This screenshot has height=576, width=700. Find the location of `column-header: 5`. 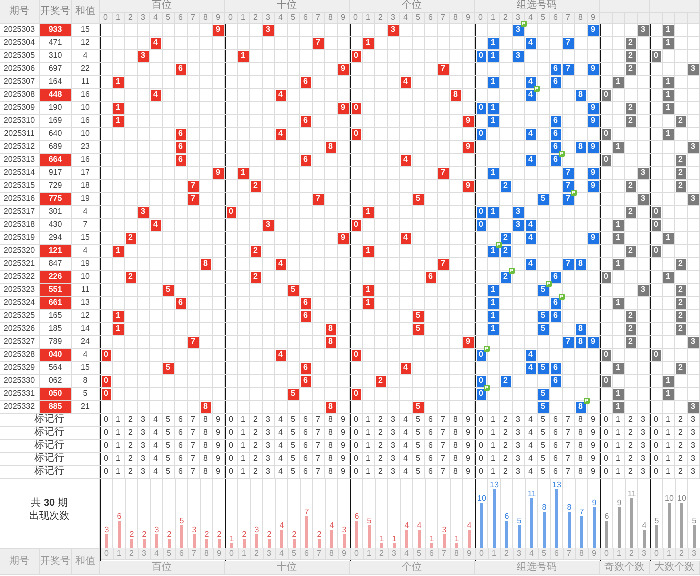

column-header: 5 is located at coordinates (418, 18).